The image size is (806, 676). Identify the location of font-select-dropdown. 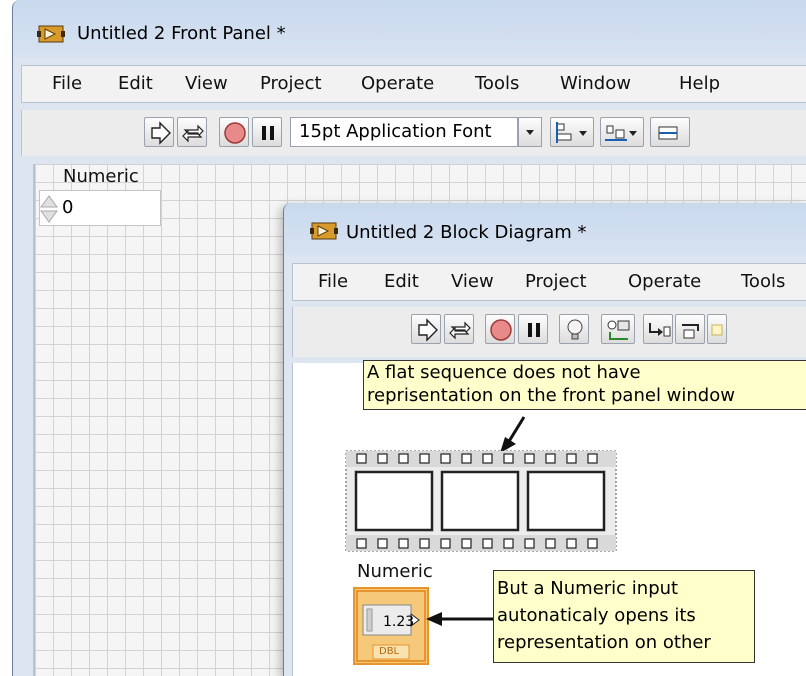
(530, 132).